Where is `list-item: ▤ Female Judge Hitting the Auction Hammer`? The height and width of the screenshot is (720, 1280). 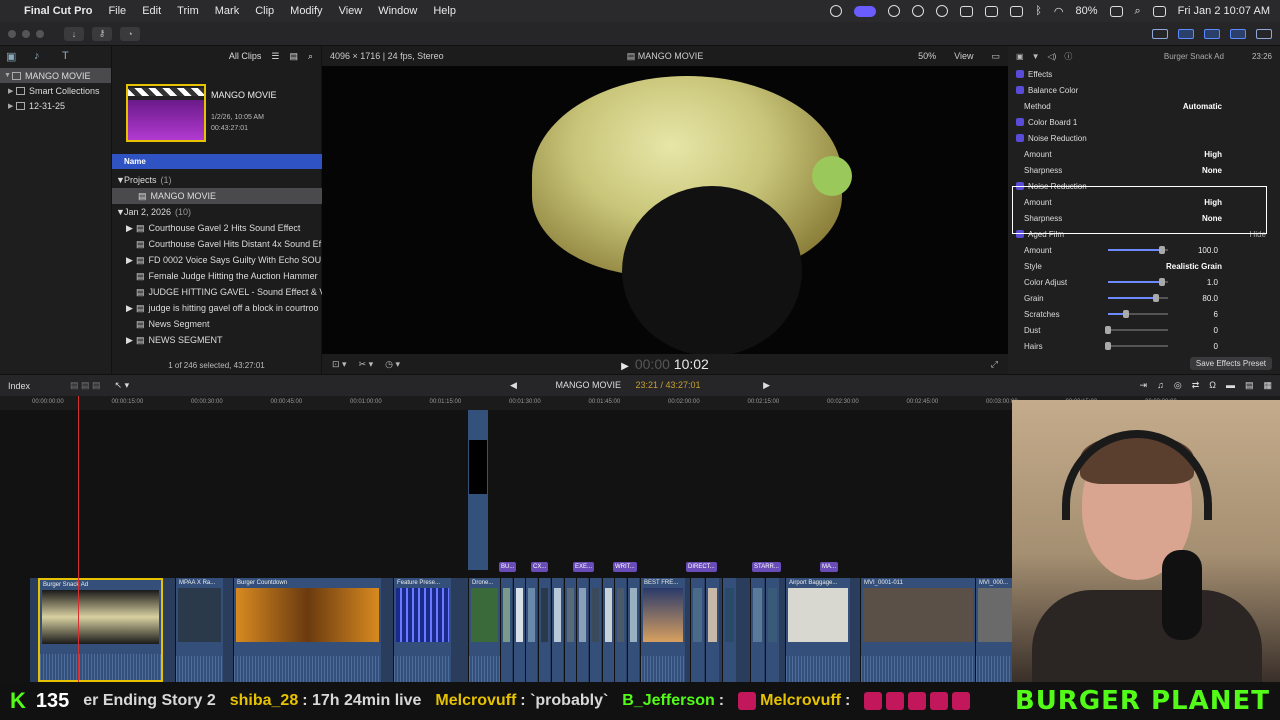
list-item: ▤ Female Judge Hitting the Auction Hammer is located at coordinates (217, 276).